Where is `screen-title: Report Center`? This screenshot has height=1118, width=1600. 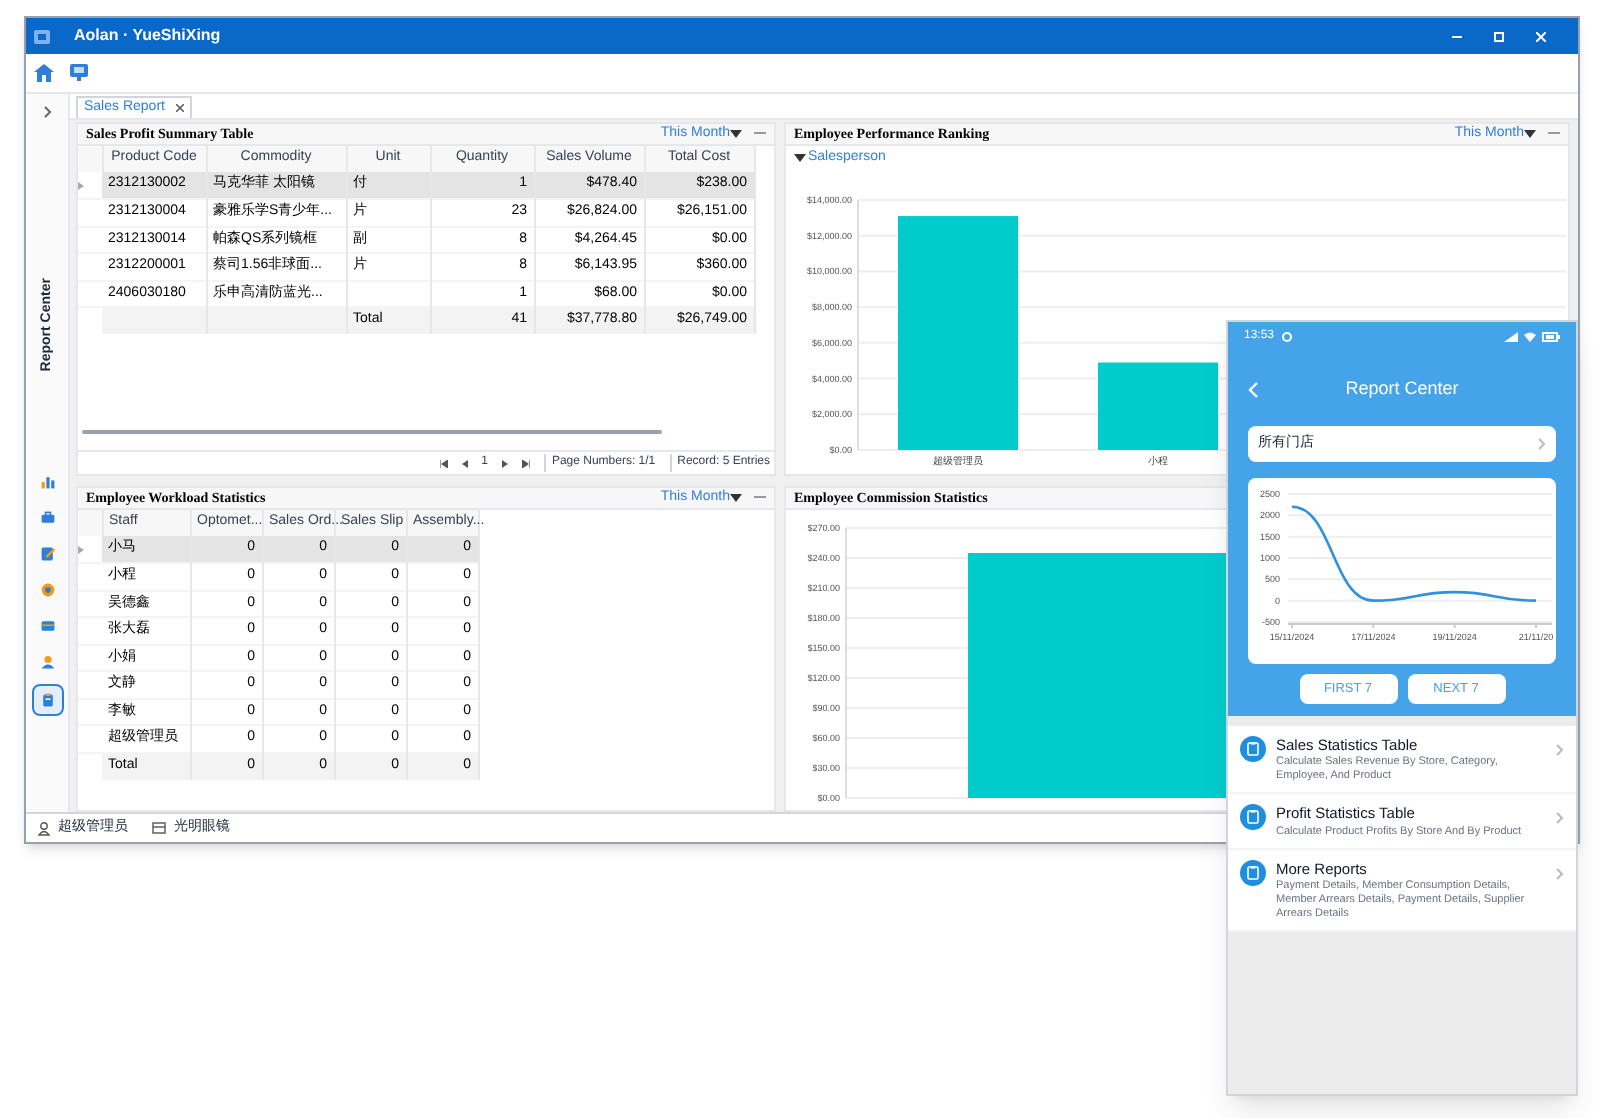 screen-title: Report Center is located at coordinates (1402, 389).